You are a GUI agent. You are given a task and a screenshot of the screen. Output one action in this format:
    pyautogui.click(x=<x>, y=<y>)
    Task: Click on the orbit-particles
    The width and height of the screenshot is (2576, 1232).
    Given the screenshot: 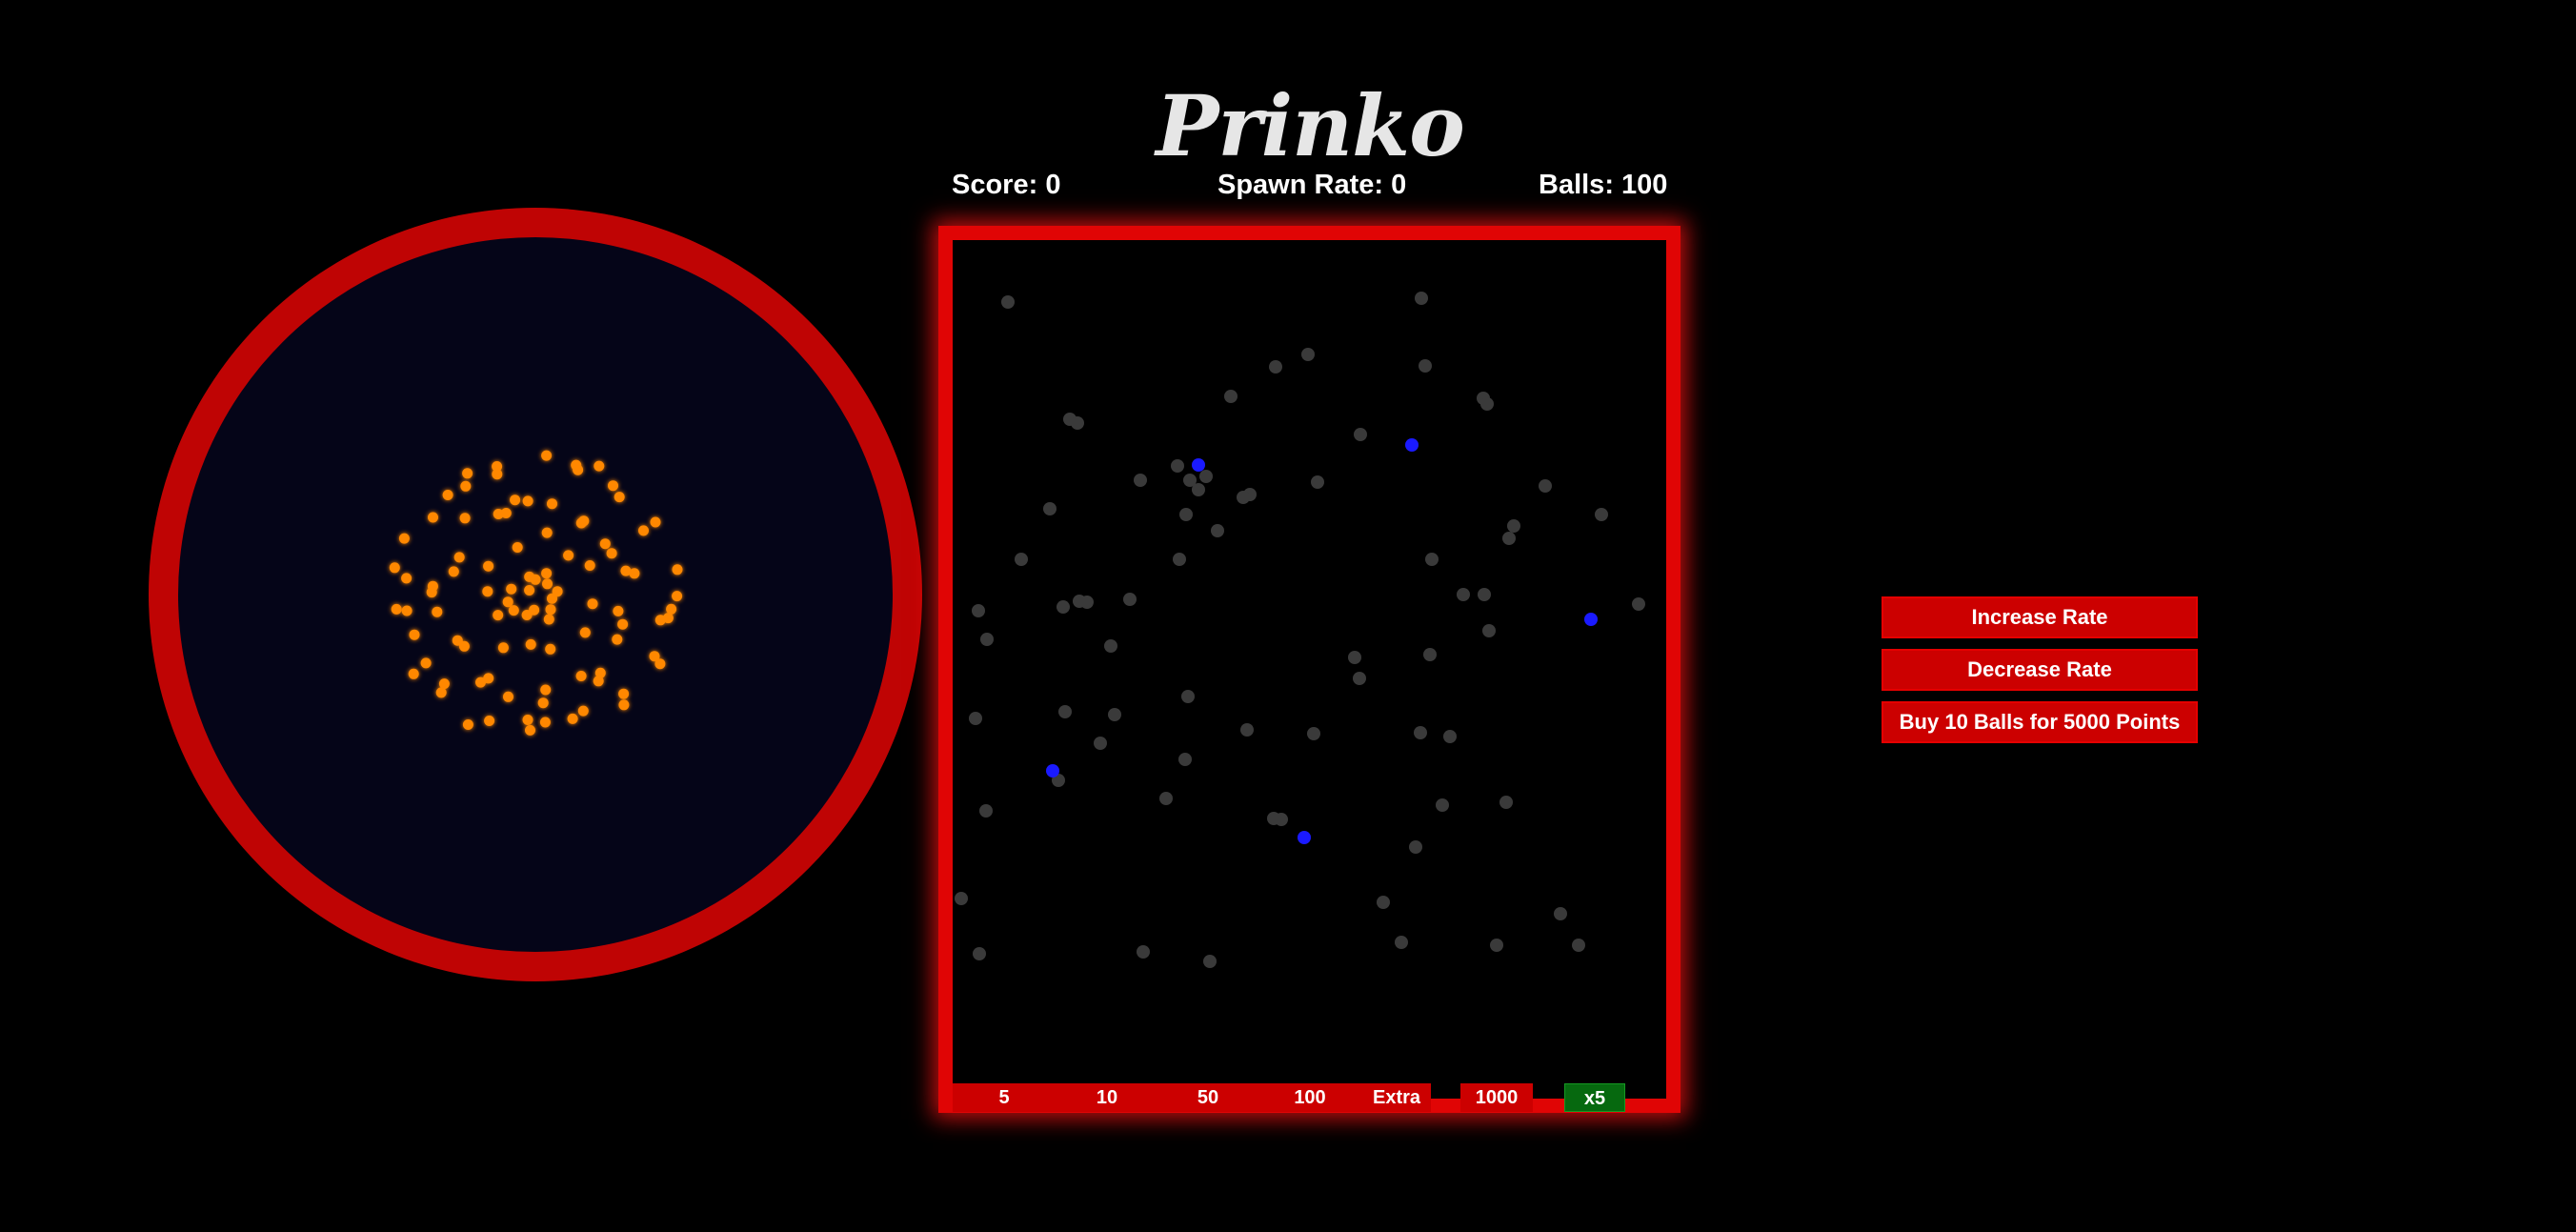 What is the action you would take?
    pyautogui.click(x=536, y=593)
    